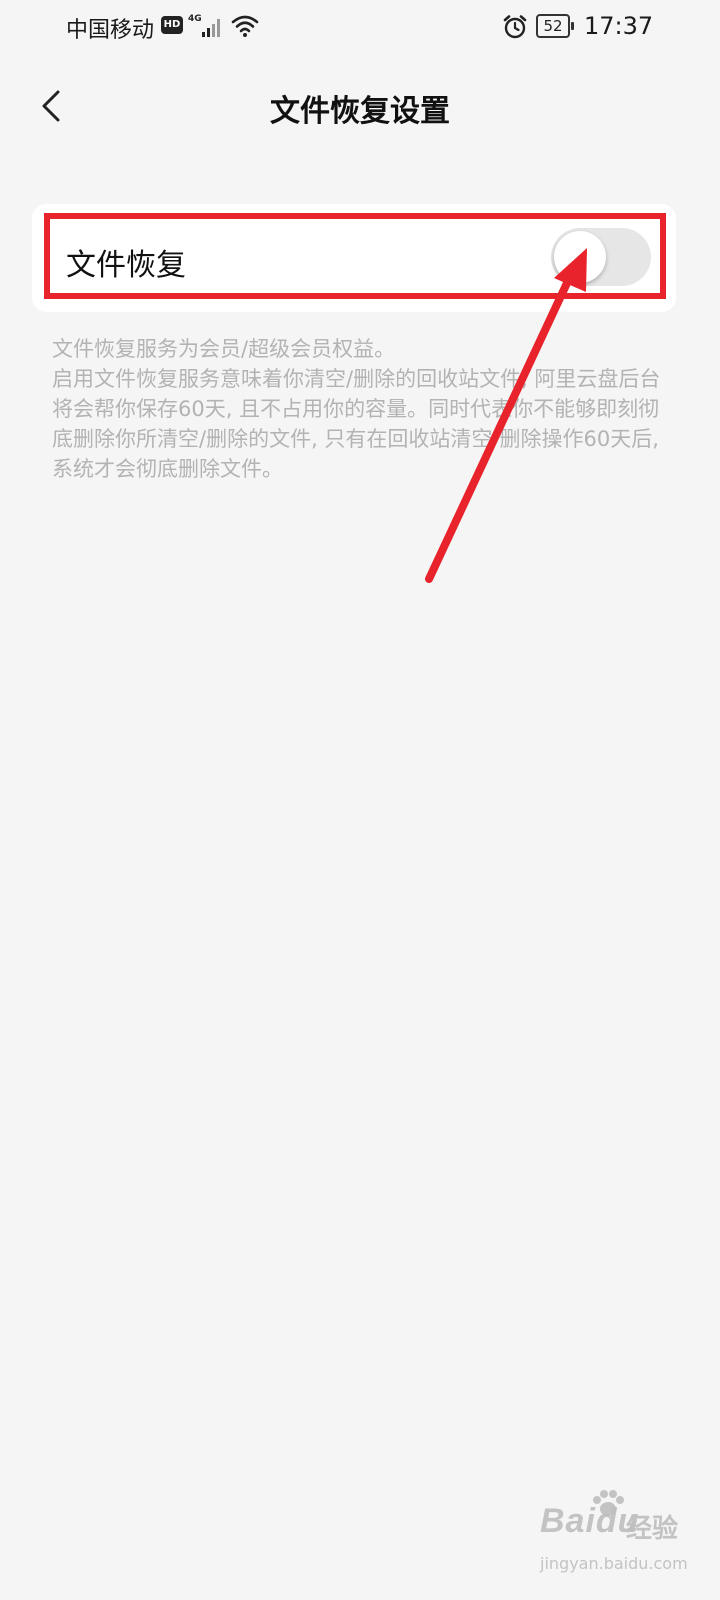 The width and height of the screenshot is (720, 1600). I want to click on annotation-highlight-box, so click(355, 256).